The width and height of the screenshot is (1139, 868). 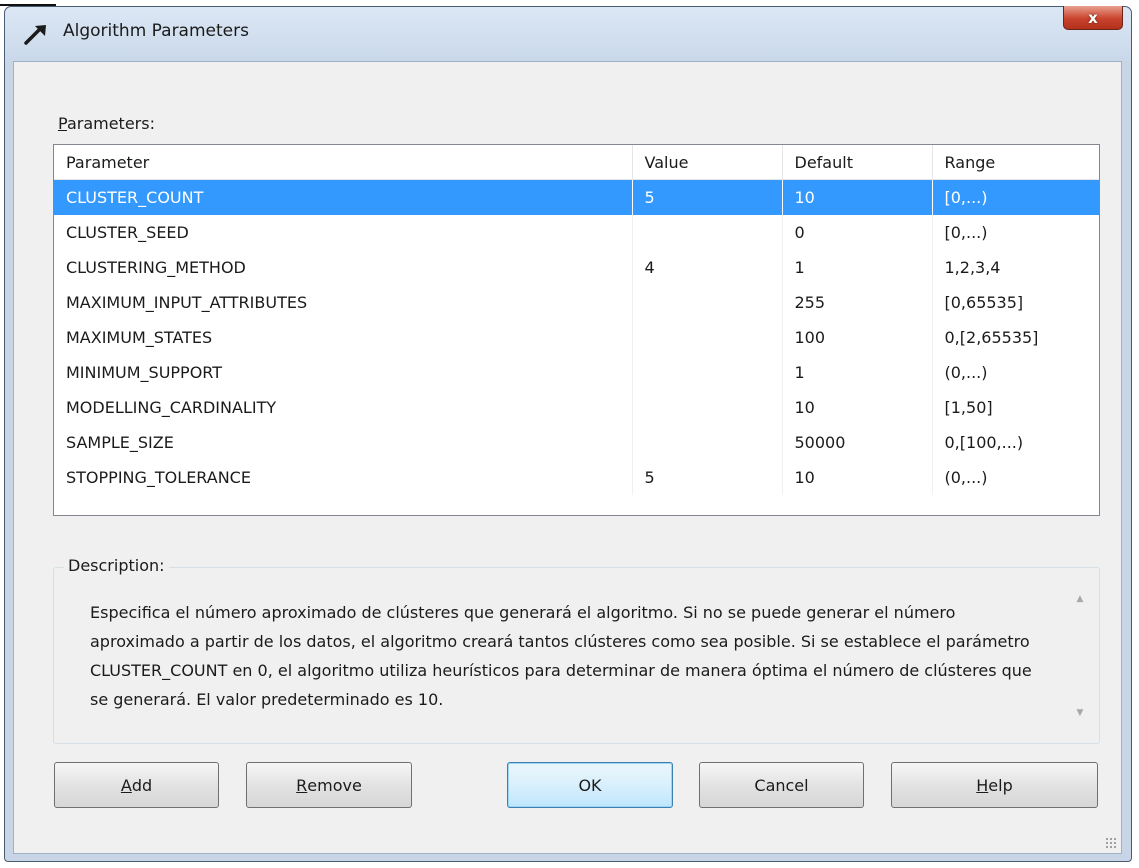 I want to click on grid-header-row: Parameter Value Default Range, so click(x=576, y=162).